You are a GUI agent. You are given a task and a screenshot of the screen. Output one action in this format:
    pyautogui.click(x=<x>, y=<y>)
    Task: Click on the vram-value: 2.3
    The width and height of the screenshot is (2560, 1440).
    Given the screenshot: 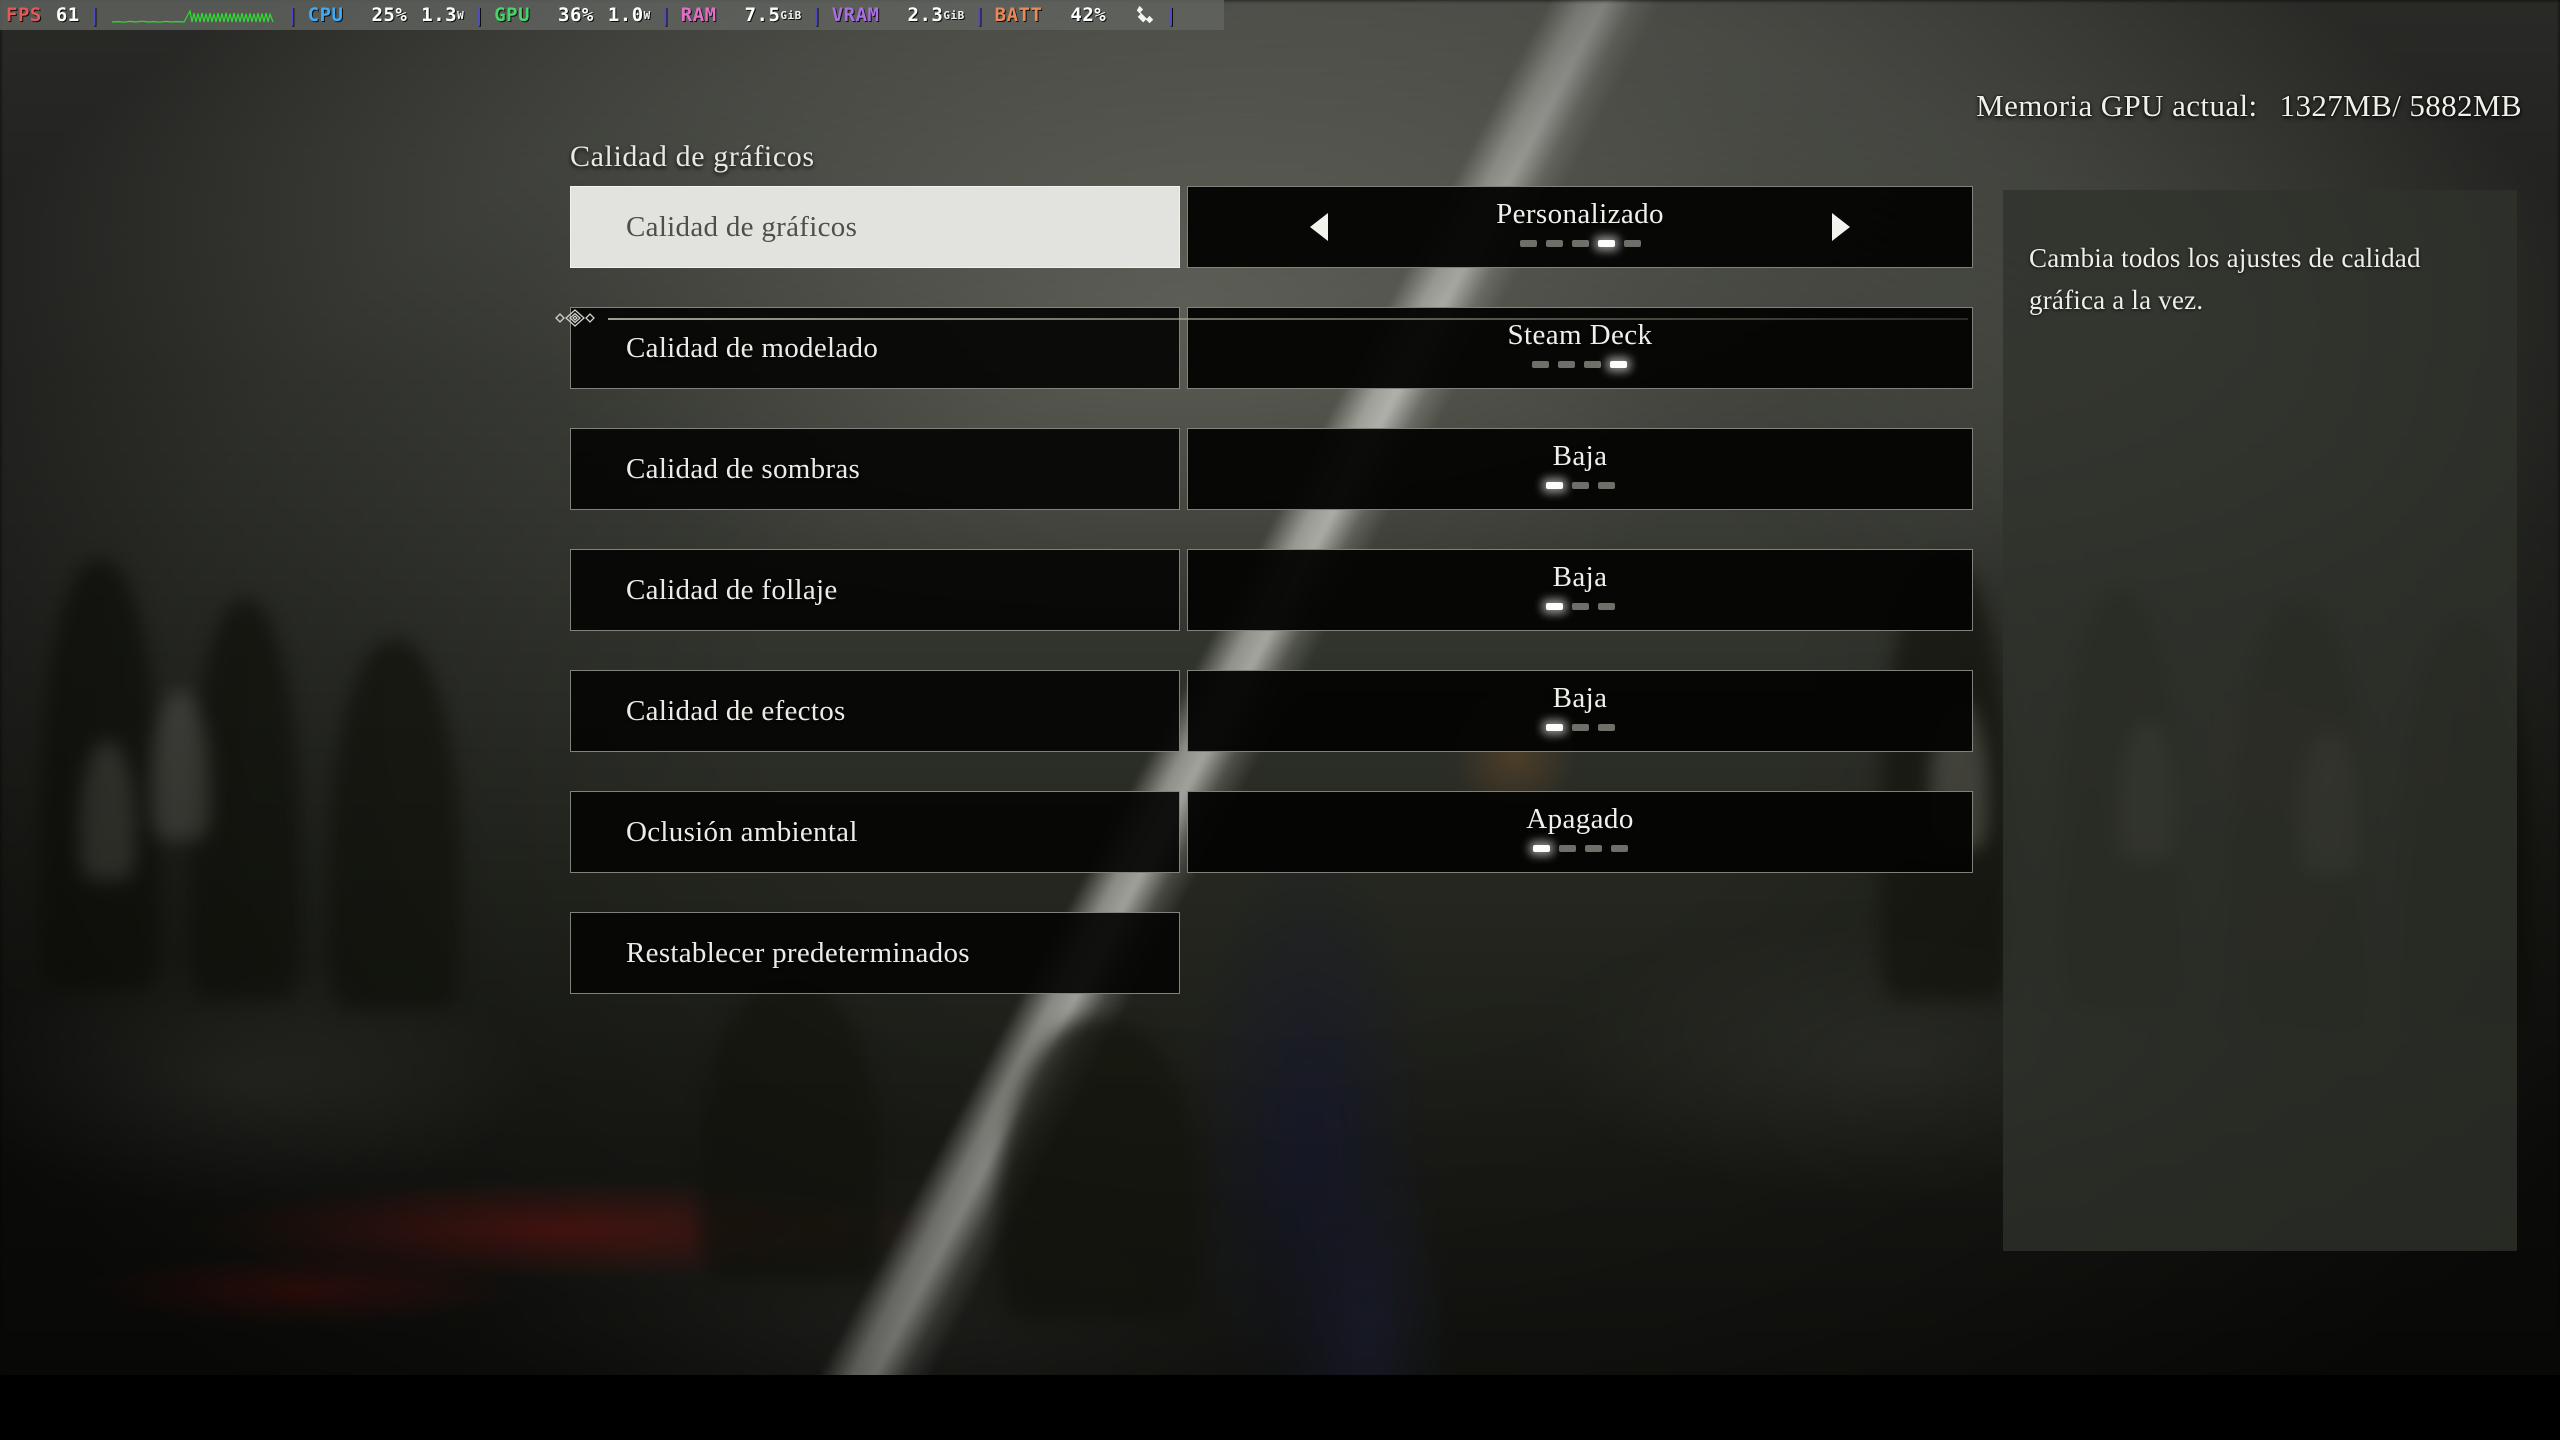 What is the action you would take?
    pyautogui.click(x=925, y=15)
    